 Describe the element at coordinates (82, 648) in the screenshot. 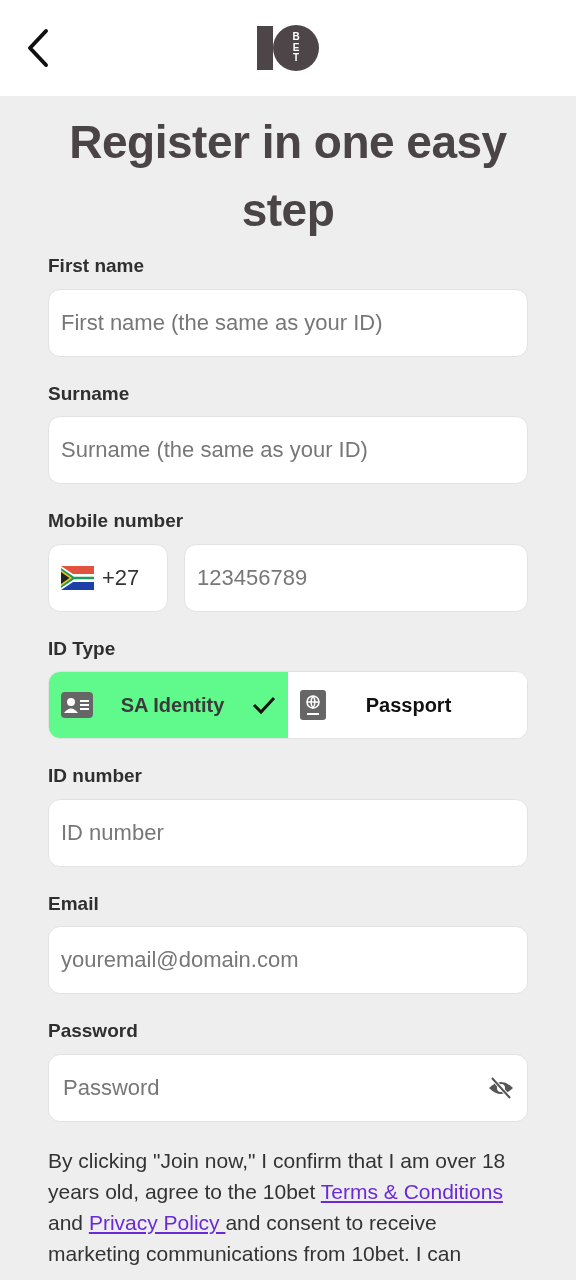

I see `field-label: ID Type` at that location.